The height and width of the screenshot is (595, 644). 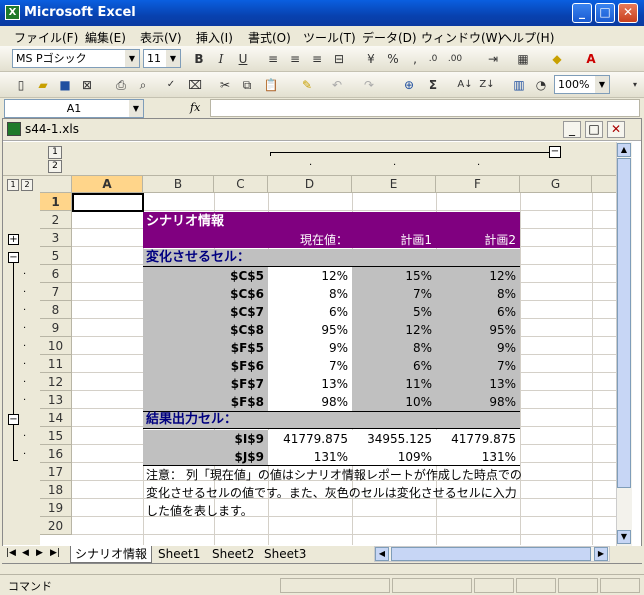 I want to click on menu-file: ファイル(F), so click(x=46, y=37).